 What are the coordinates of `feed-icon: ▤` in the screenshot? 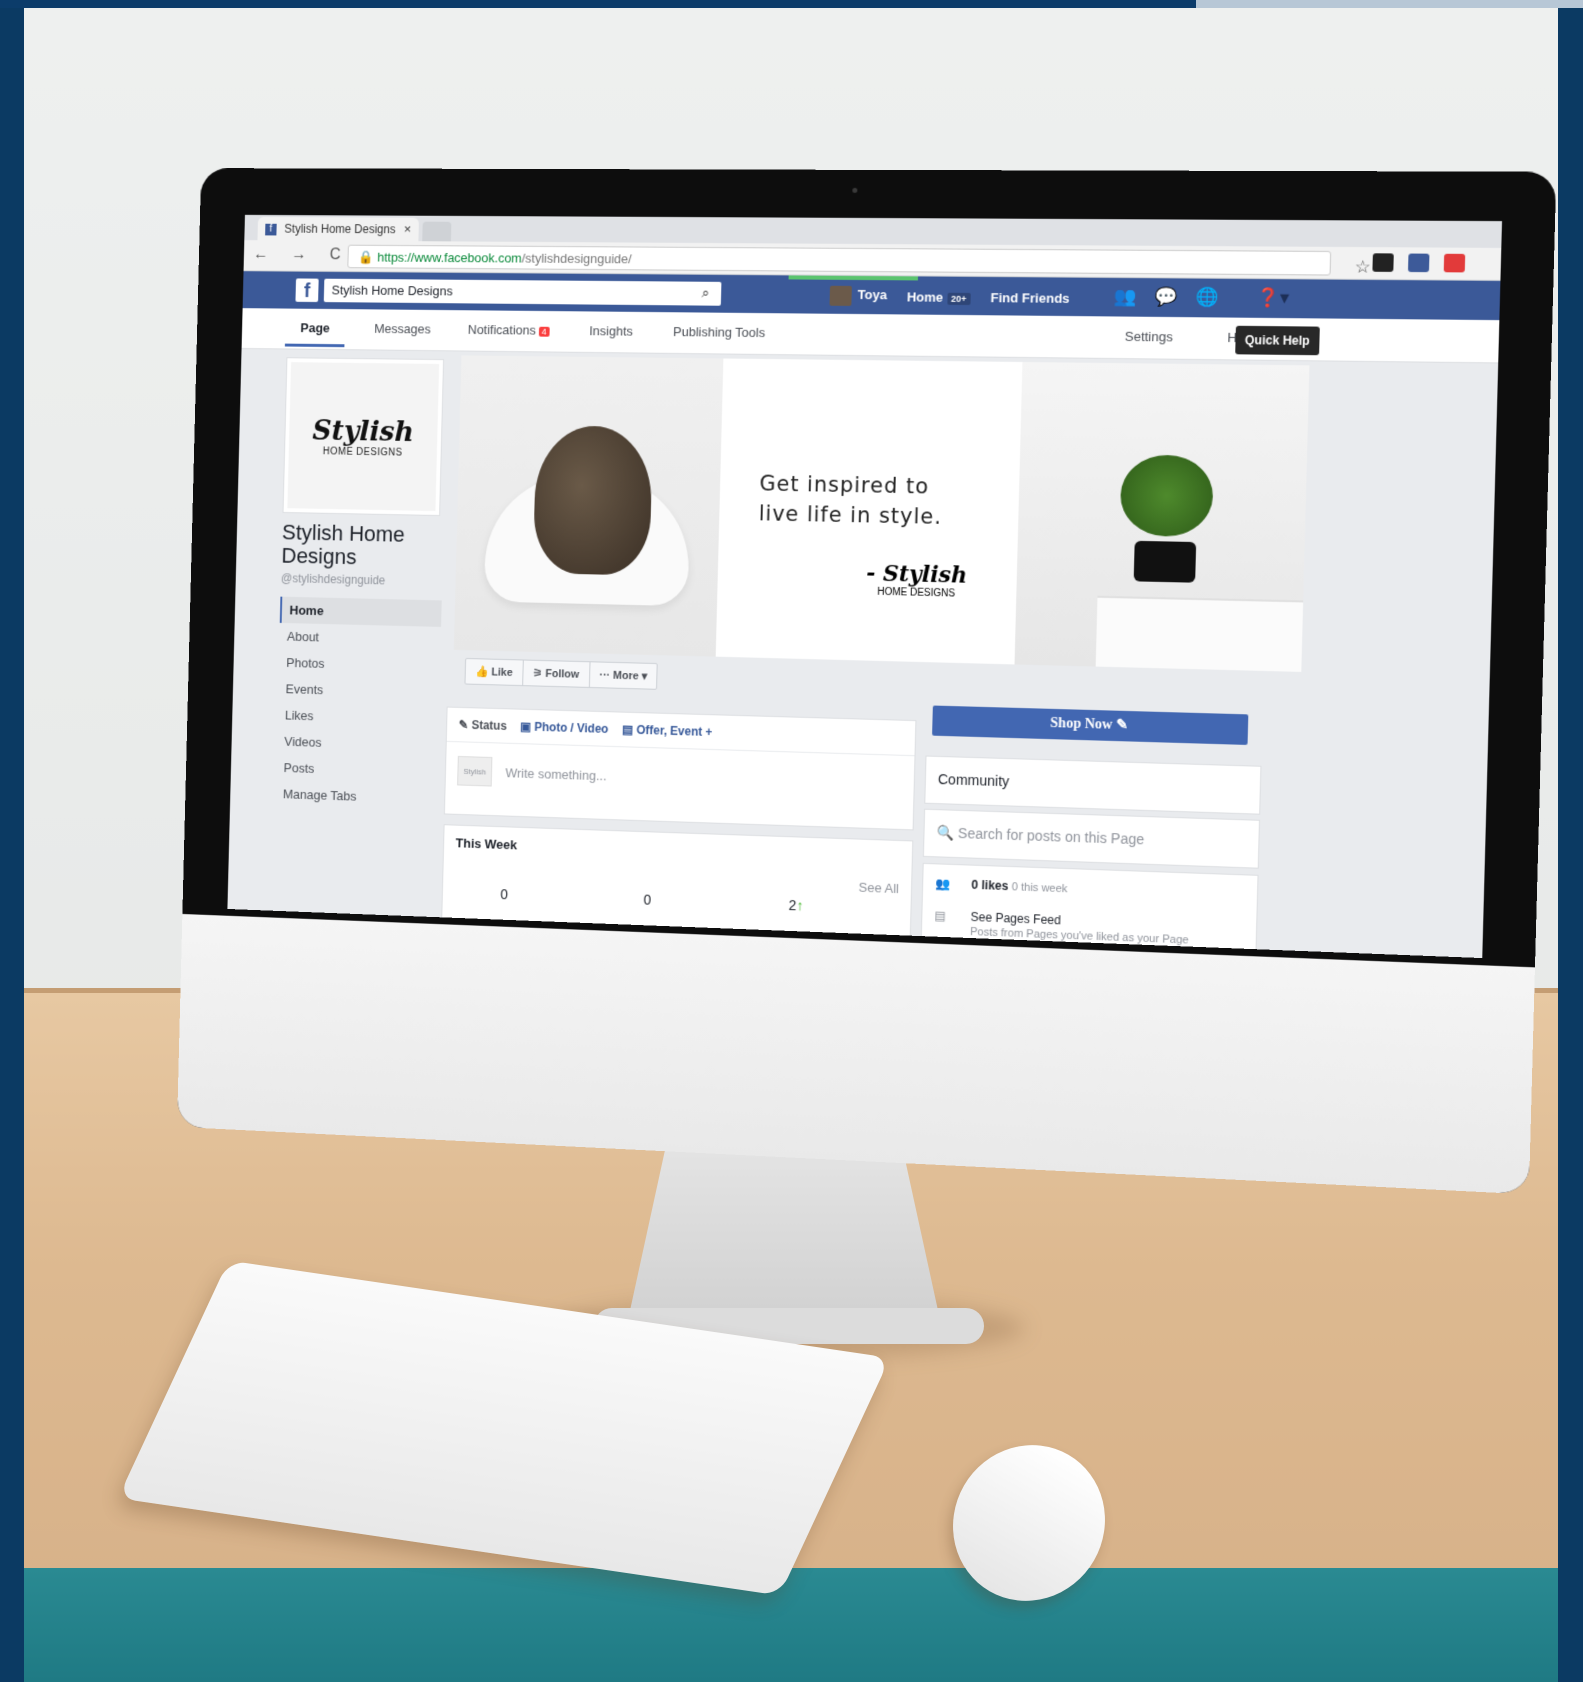 It's located at (940, 915).